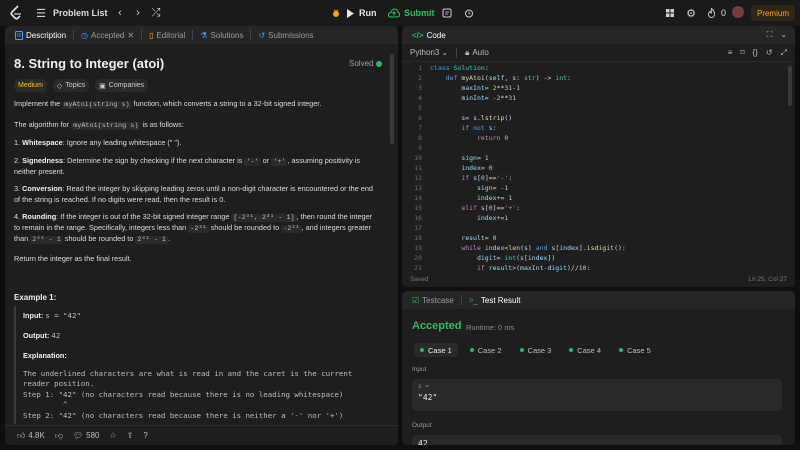  Describe the element at coordinates (773, 13) in the screenshot. I see `premium-button: Premium` at that location.